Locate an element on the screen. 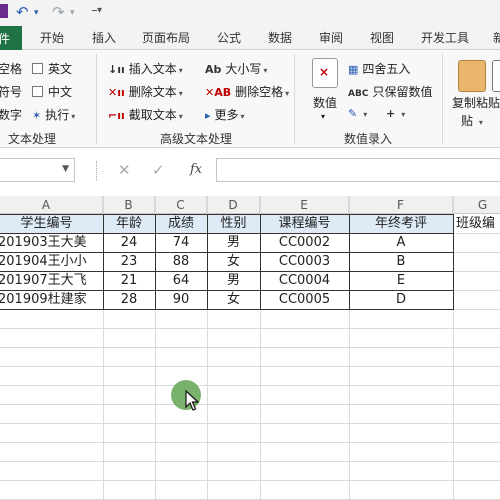 This screenshot has width=500, height=500. table-cell: D is located at coordinates (401, 299).